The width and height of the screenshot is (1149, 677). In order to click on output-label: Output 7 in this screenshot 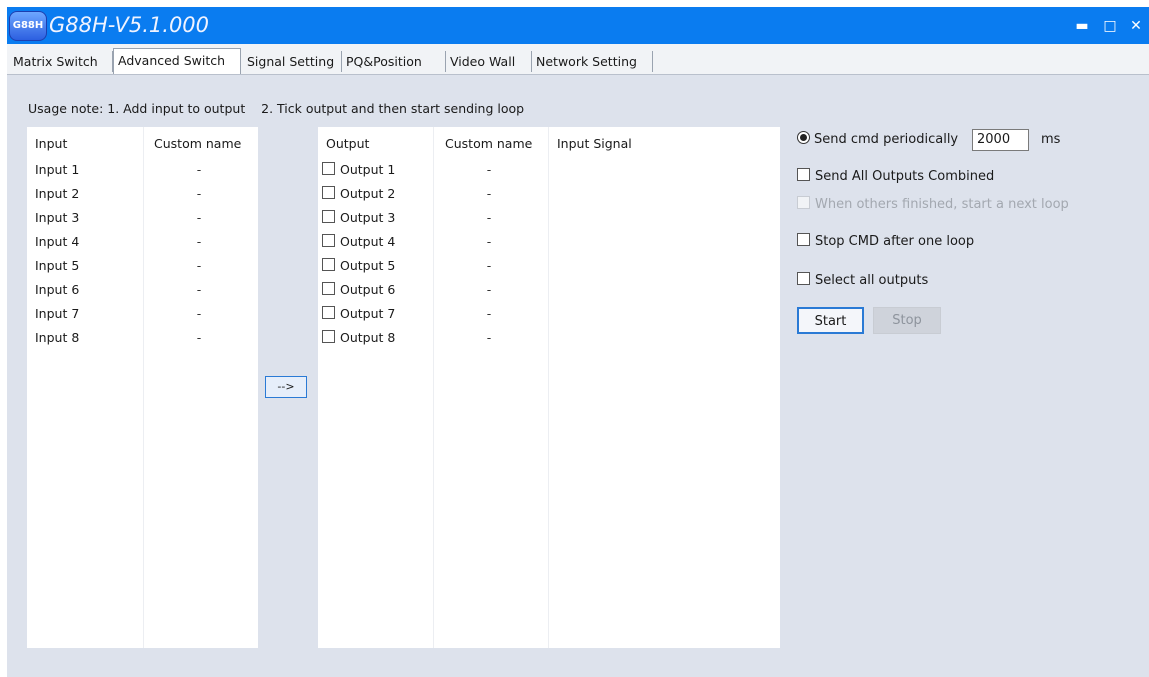, I will do `click(368, 313)`.